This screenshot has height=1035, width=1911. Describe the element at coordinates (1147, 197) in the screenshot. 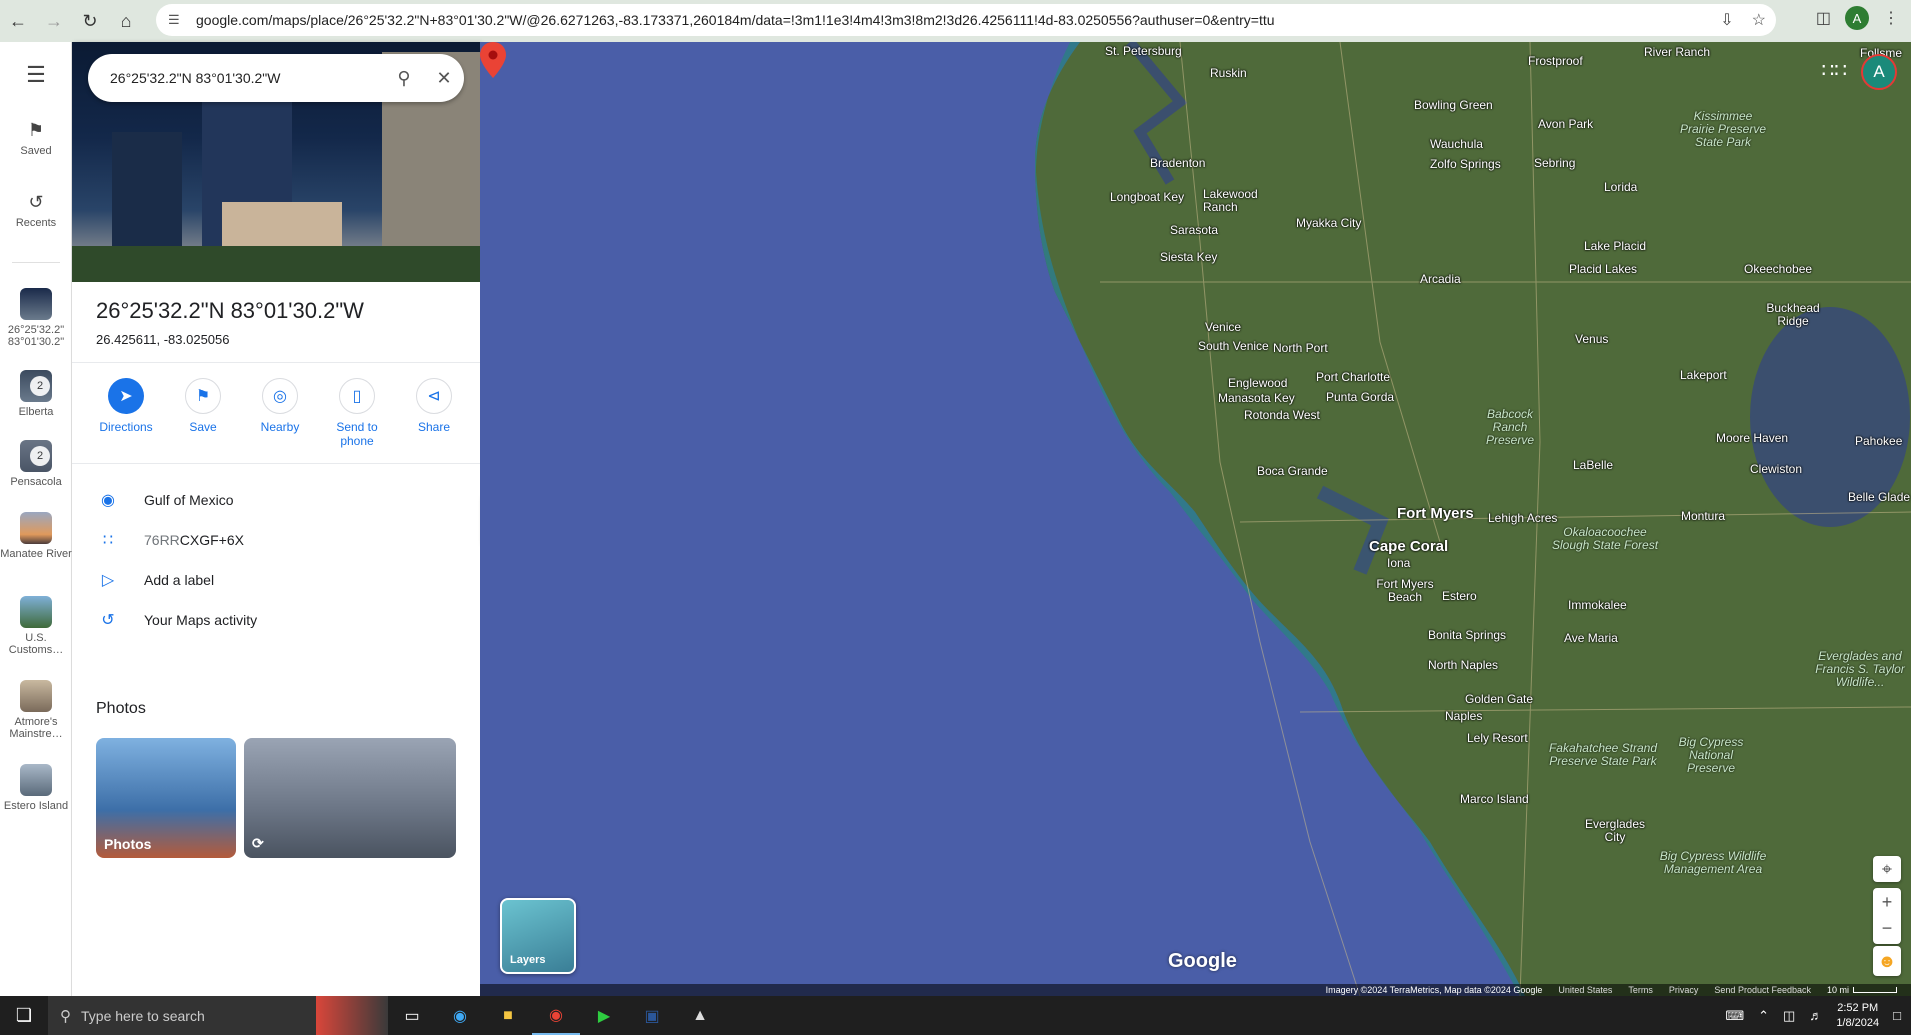

I see `map-label: Longboat Key` at that location.